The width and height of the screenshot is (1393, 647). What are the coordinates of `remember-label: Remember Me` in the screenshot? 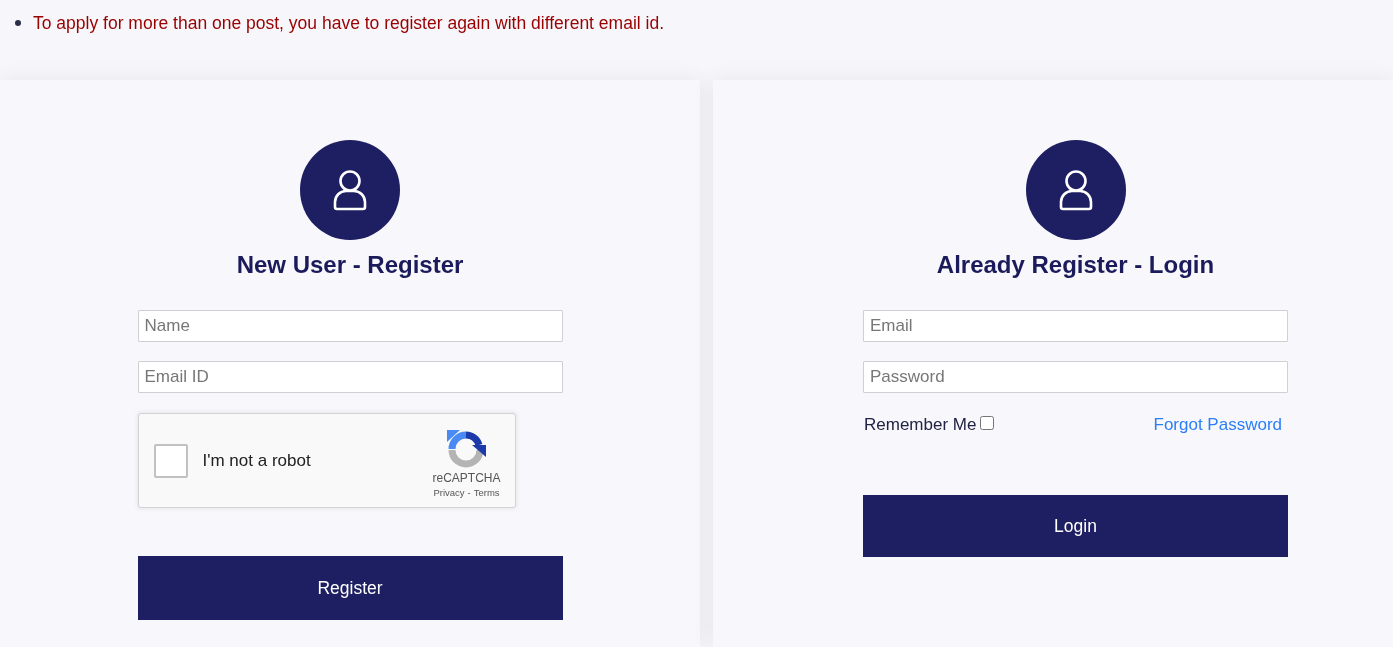 It's located at (920, 425).